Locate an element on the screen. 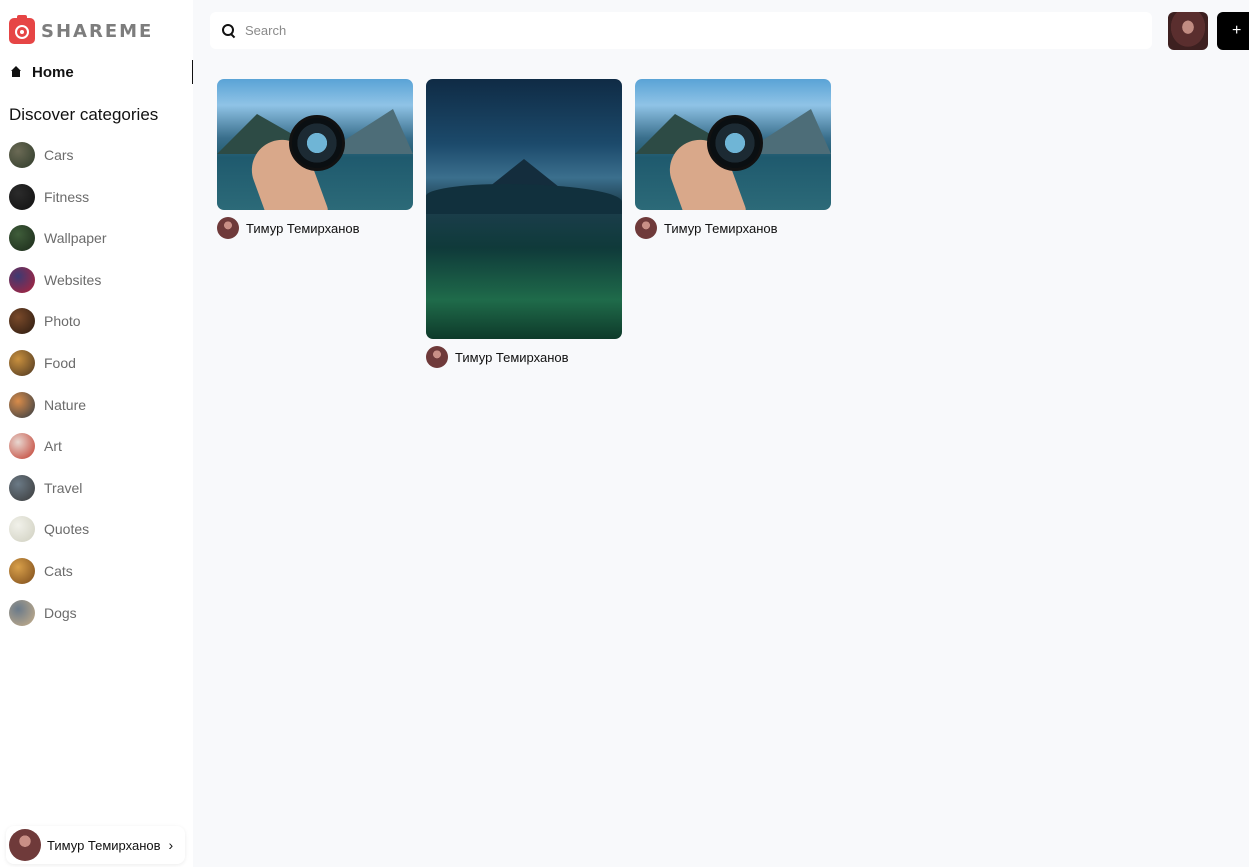  category-label: Travel is located at coordinates (63, 487).